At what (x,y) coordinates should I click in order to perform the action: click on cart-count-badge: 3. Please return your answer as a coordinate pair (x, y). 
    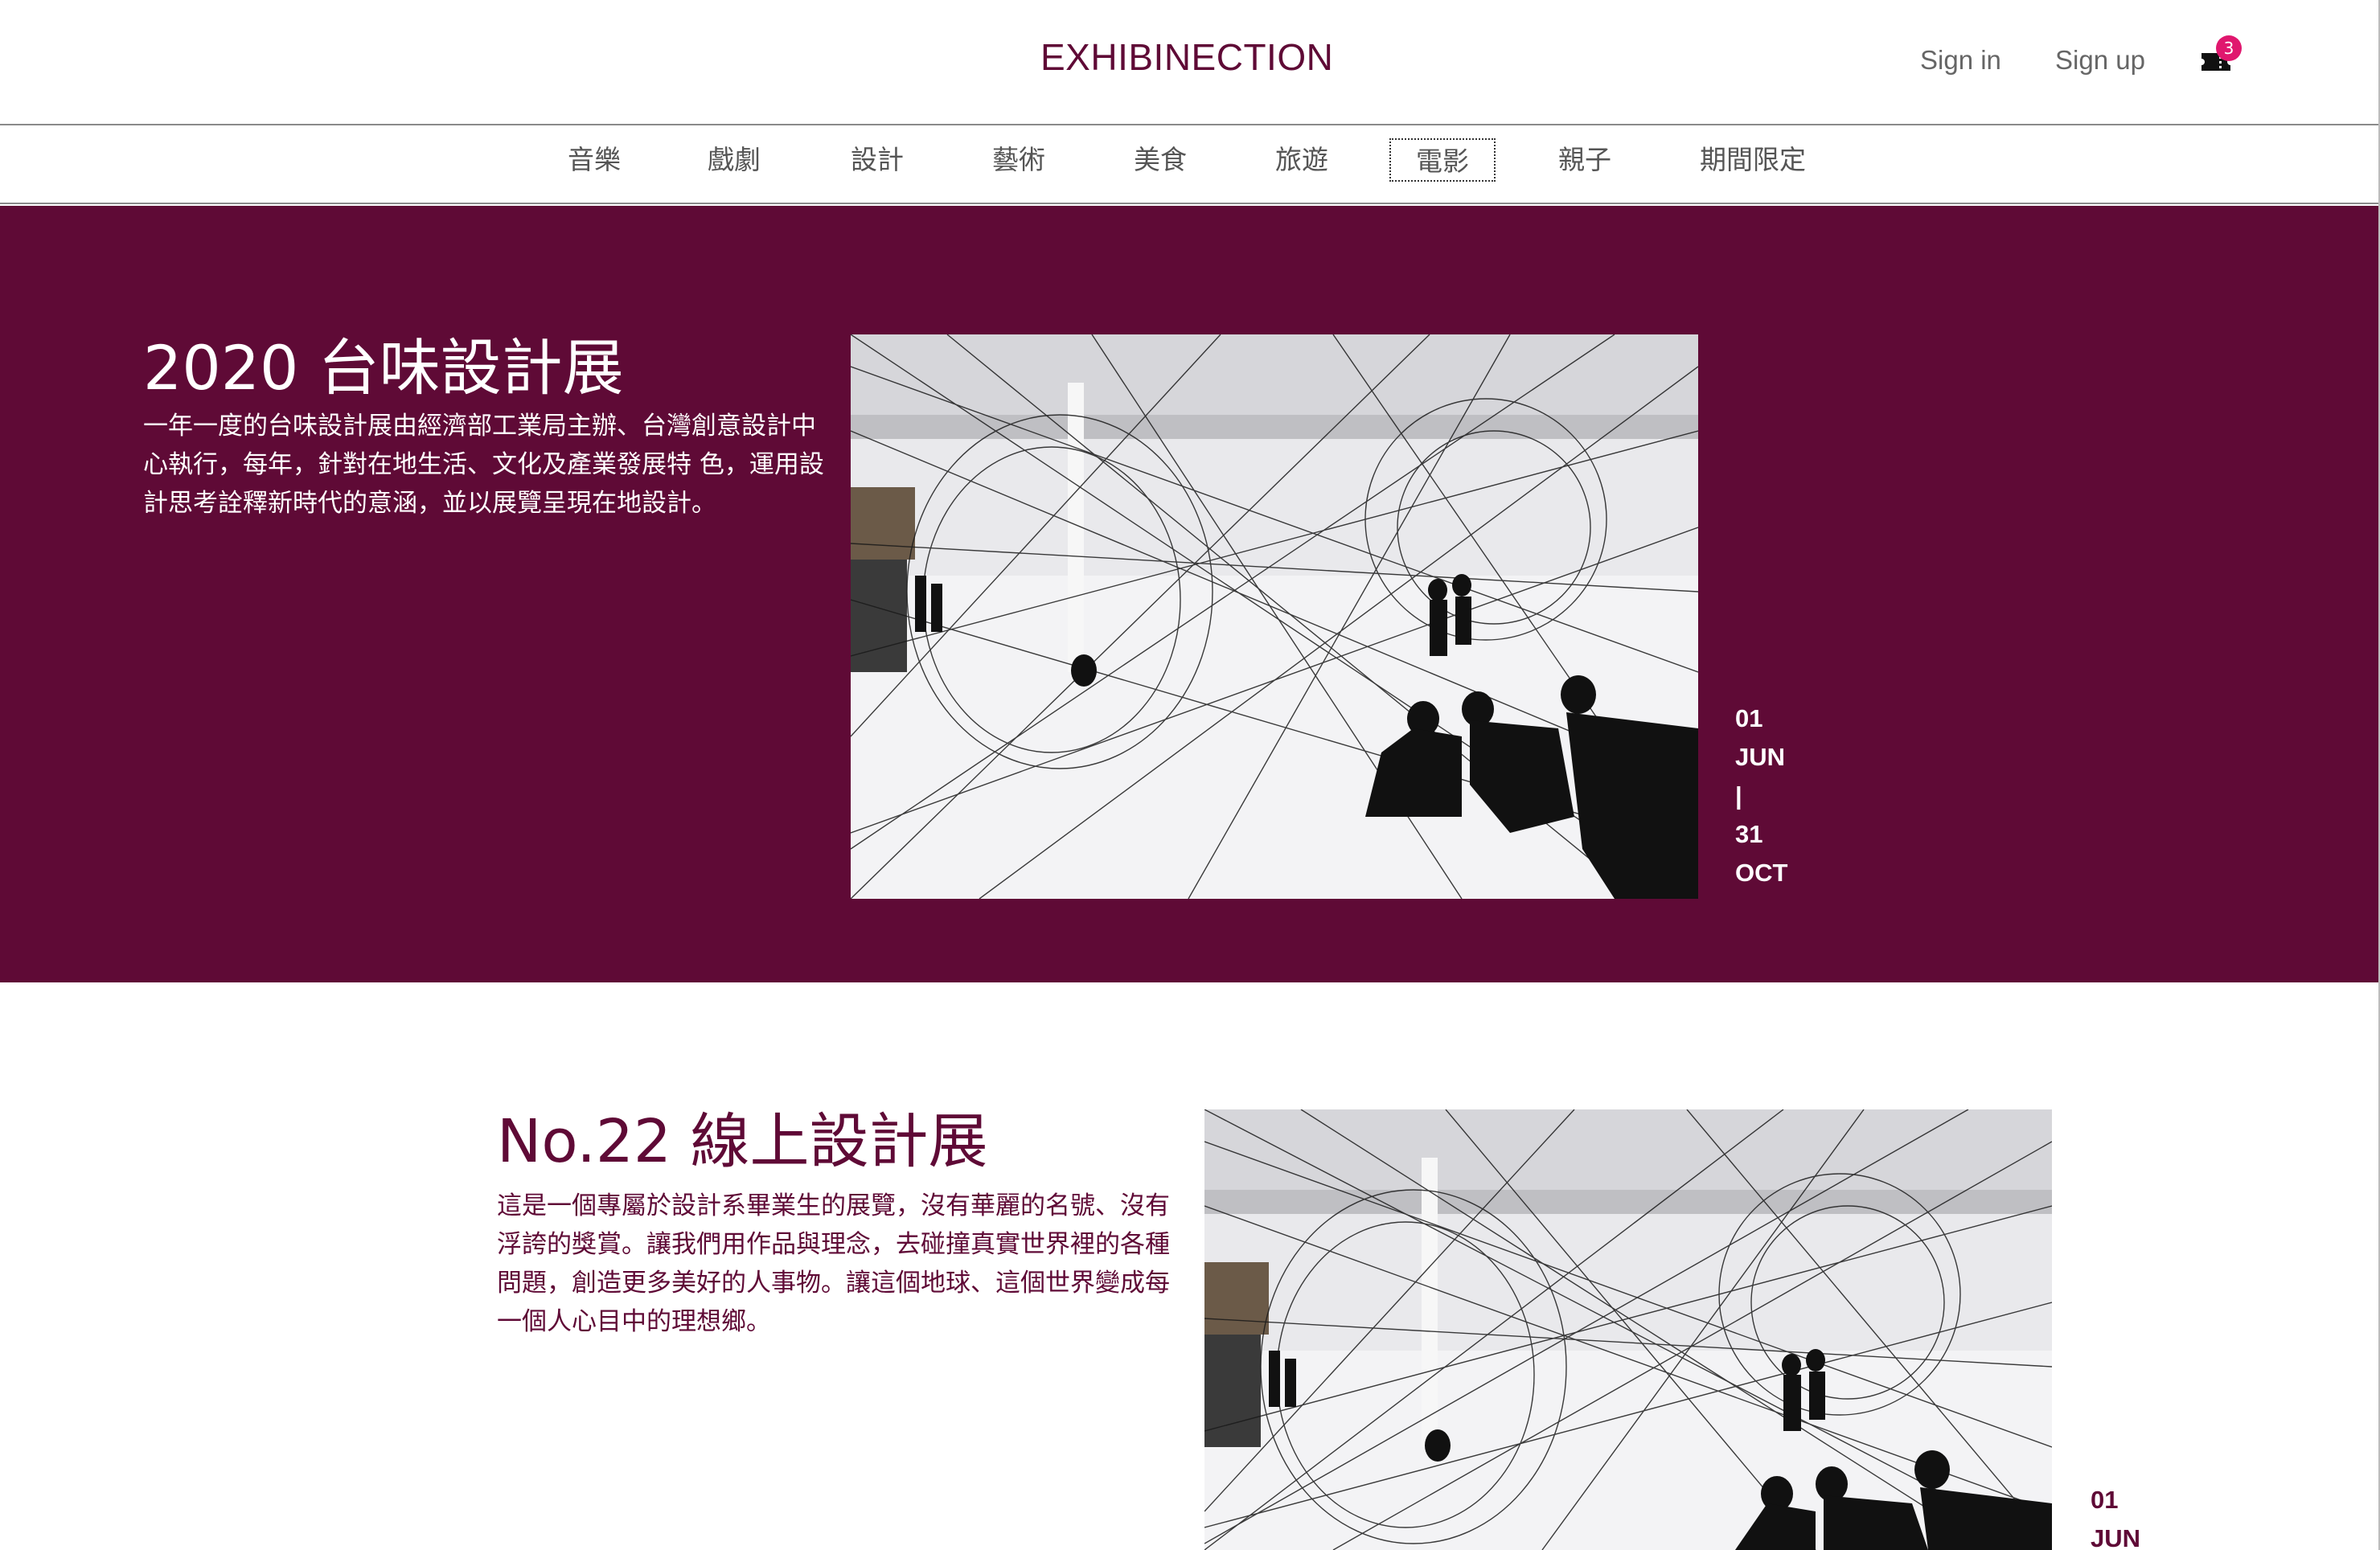
    Looking at the image, I should click on (2229, 48).